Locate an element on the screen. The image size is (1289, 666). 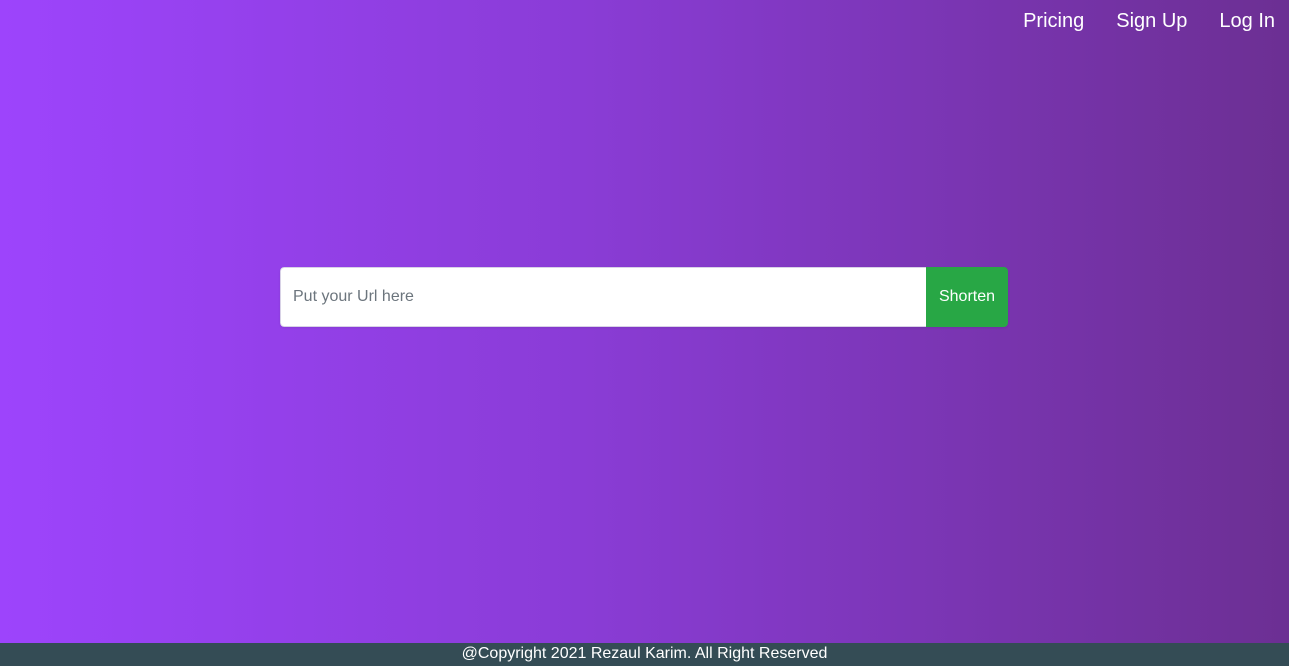
top-nav: Pricing Sign Up Log In is located at coordinates (1149, 21).